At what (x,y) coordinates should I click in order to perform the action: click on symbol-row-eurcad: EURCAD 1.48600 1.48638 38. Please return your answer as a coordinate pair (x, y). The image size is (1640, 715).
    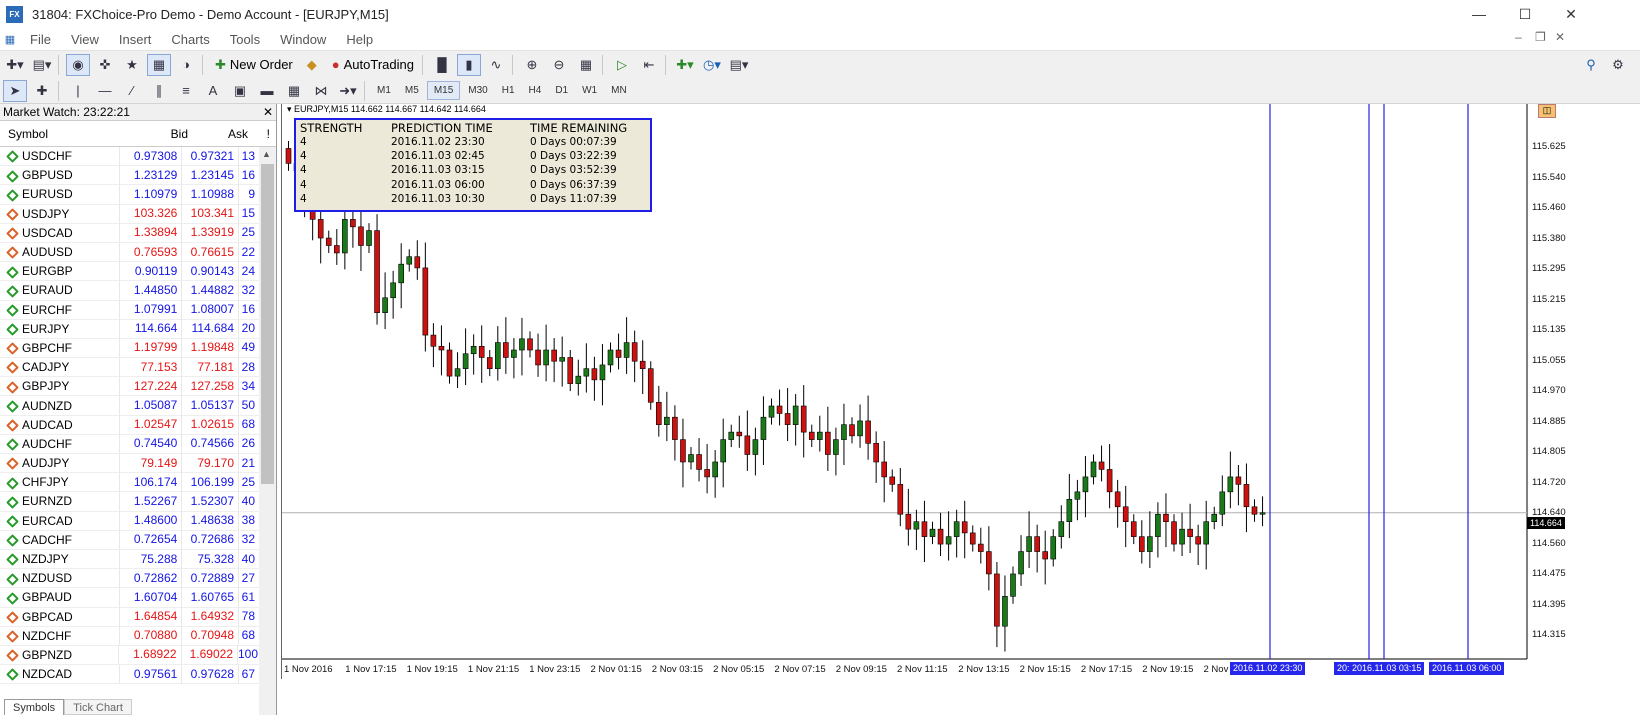
    Looking at the image, I should click on (129, 521).